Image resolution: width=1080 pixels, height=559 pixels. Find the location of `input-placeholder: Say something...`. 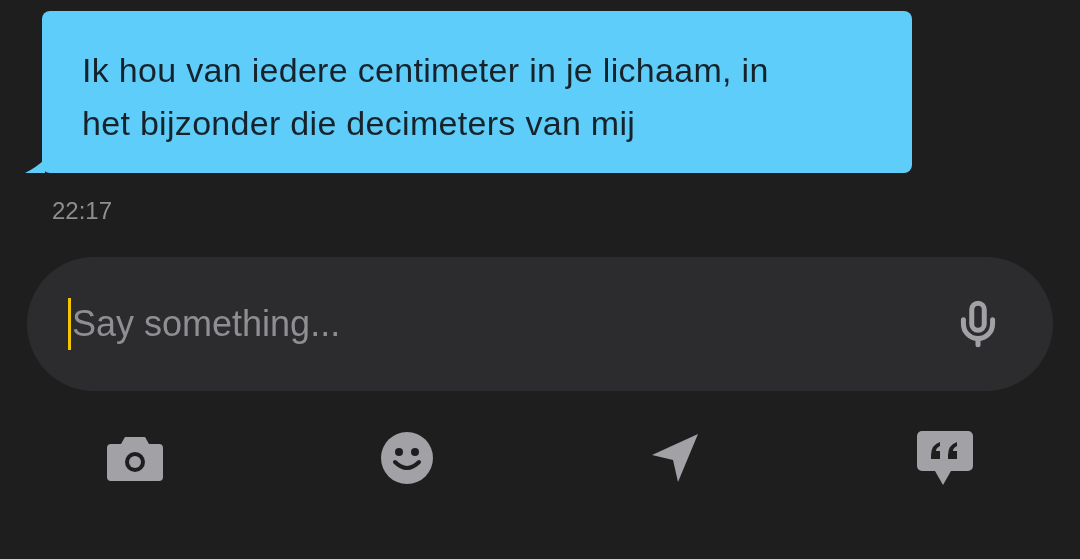

input-placeholder: Say something... is located at coordinates (206, 324).